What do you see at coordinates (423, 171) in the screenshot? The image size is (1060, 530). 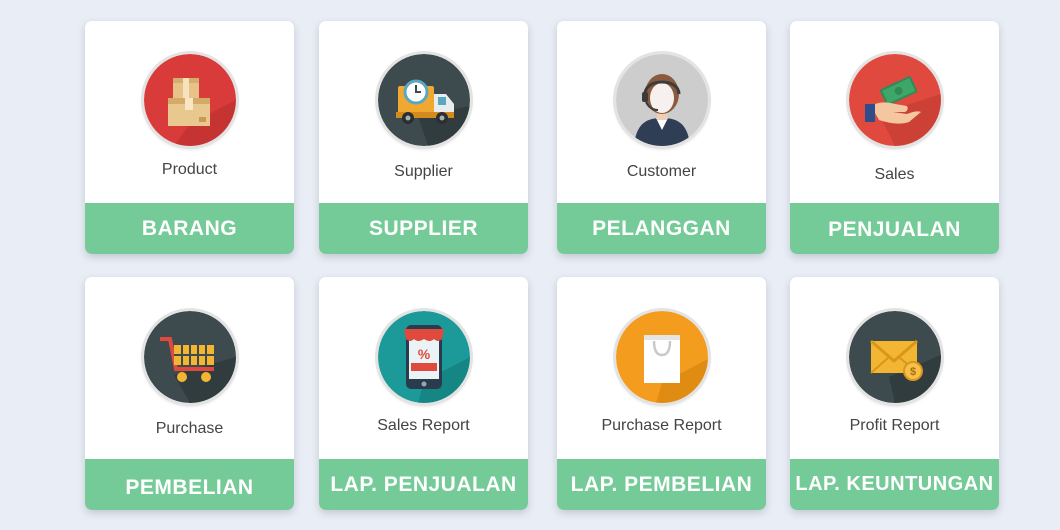 I see `card-caption: Supplier` at bounding box center [423, 171].